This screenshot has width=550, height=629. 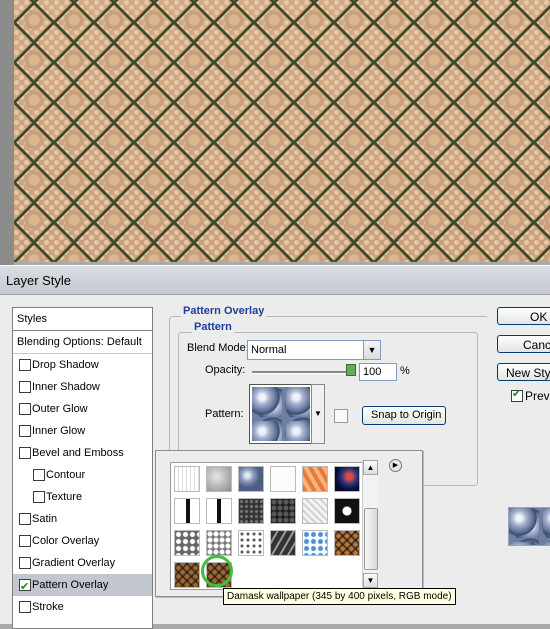 What do you see at coordinates (404, 415) in the screenshot?
I see `snap-to-origin-button: Snap to Origin` at bounding box center [404, 415].